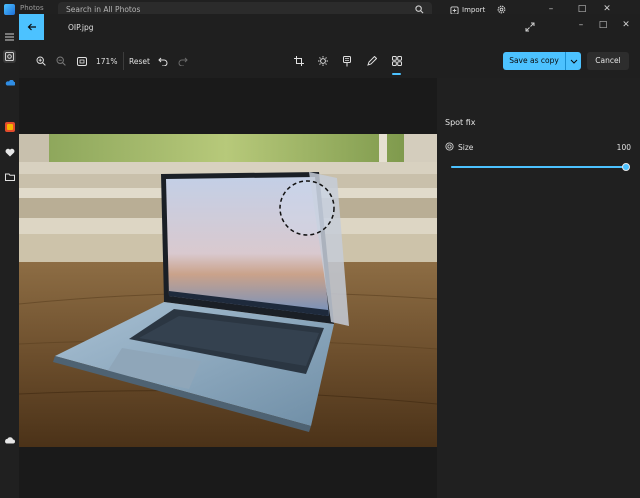 This screenshot has width=640, height=498. I want to click on expand-icon, so click(530, 27).